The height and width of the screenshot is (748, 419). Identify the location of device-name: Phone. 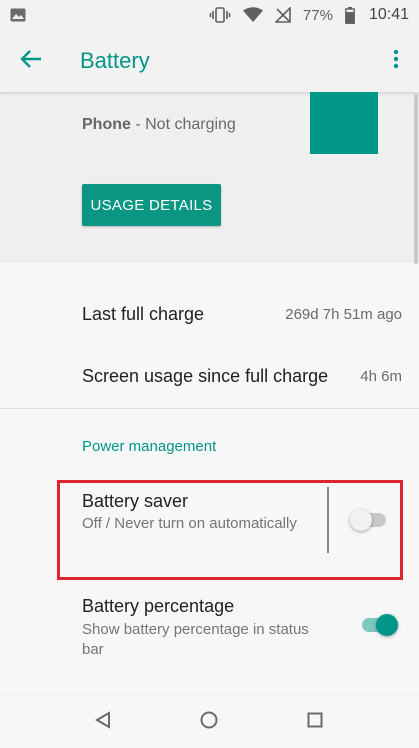
(106, 124).